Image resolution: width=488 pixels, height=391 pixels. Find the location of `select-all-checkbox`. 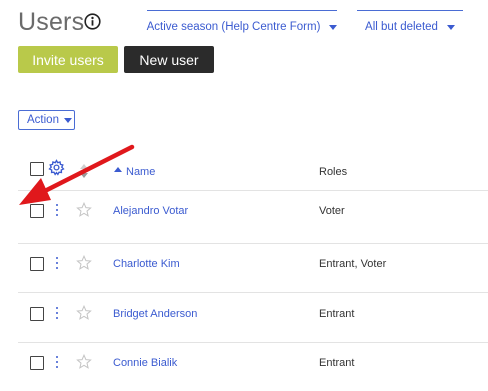

select-all-checkbox is located at coordinates (37, 169).